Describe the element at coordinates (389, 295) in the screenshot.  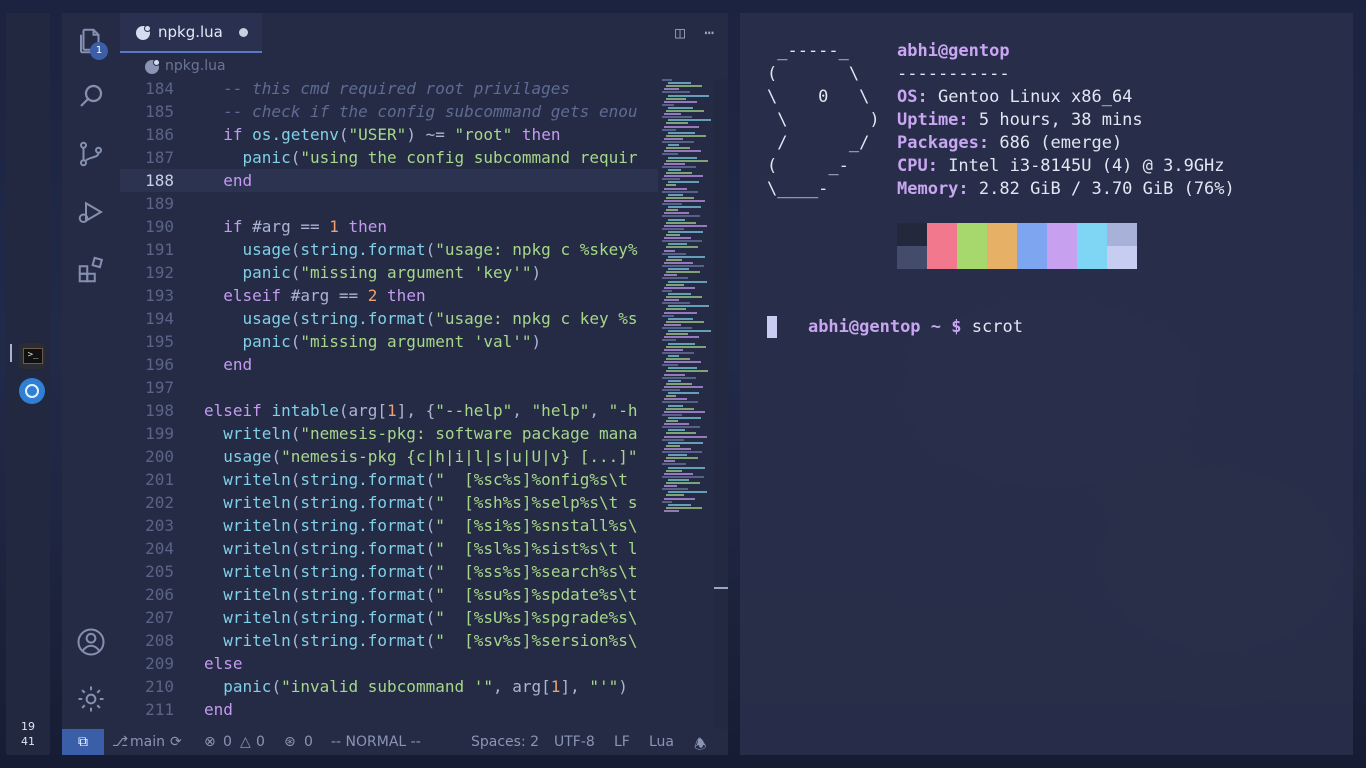
I see `code-line: 193 elseif #arg == 2 then` at that location.